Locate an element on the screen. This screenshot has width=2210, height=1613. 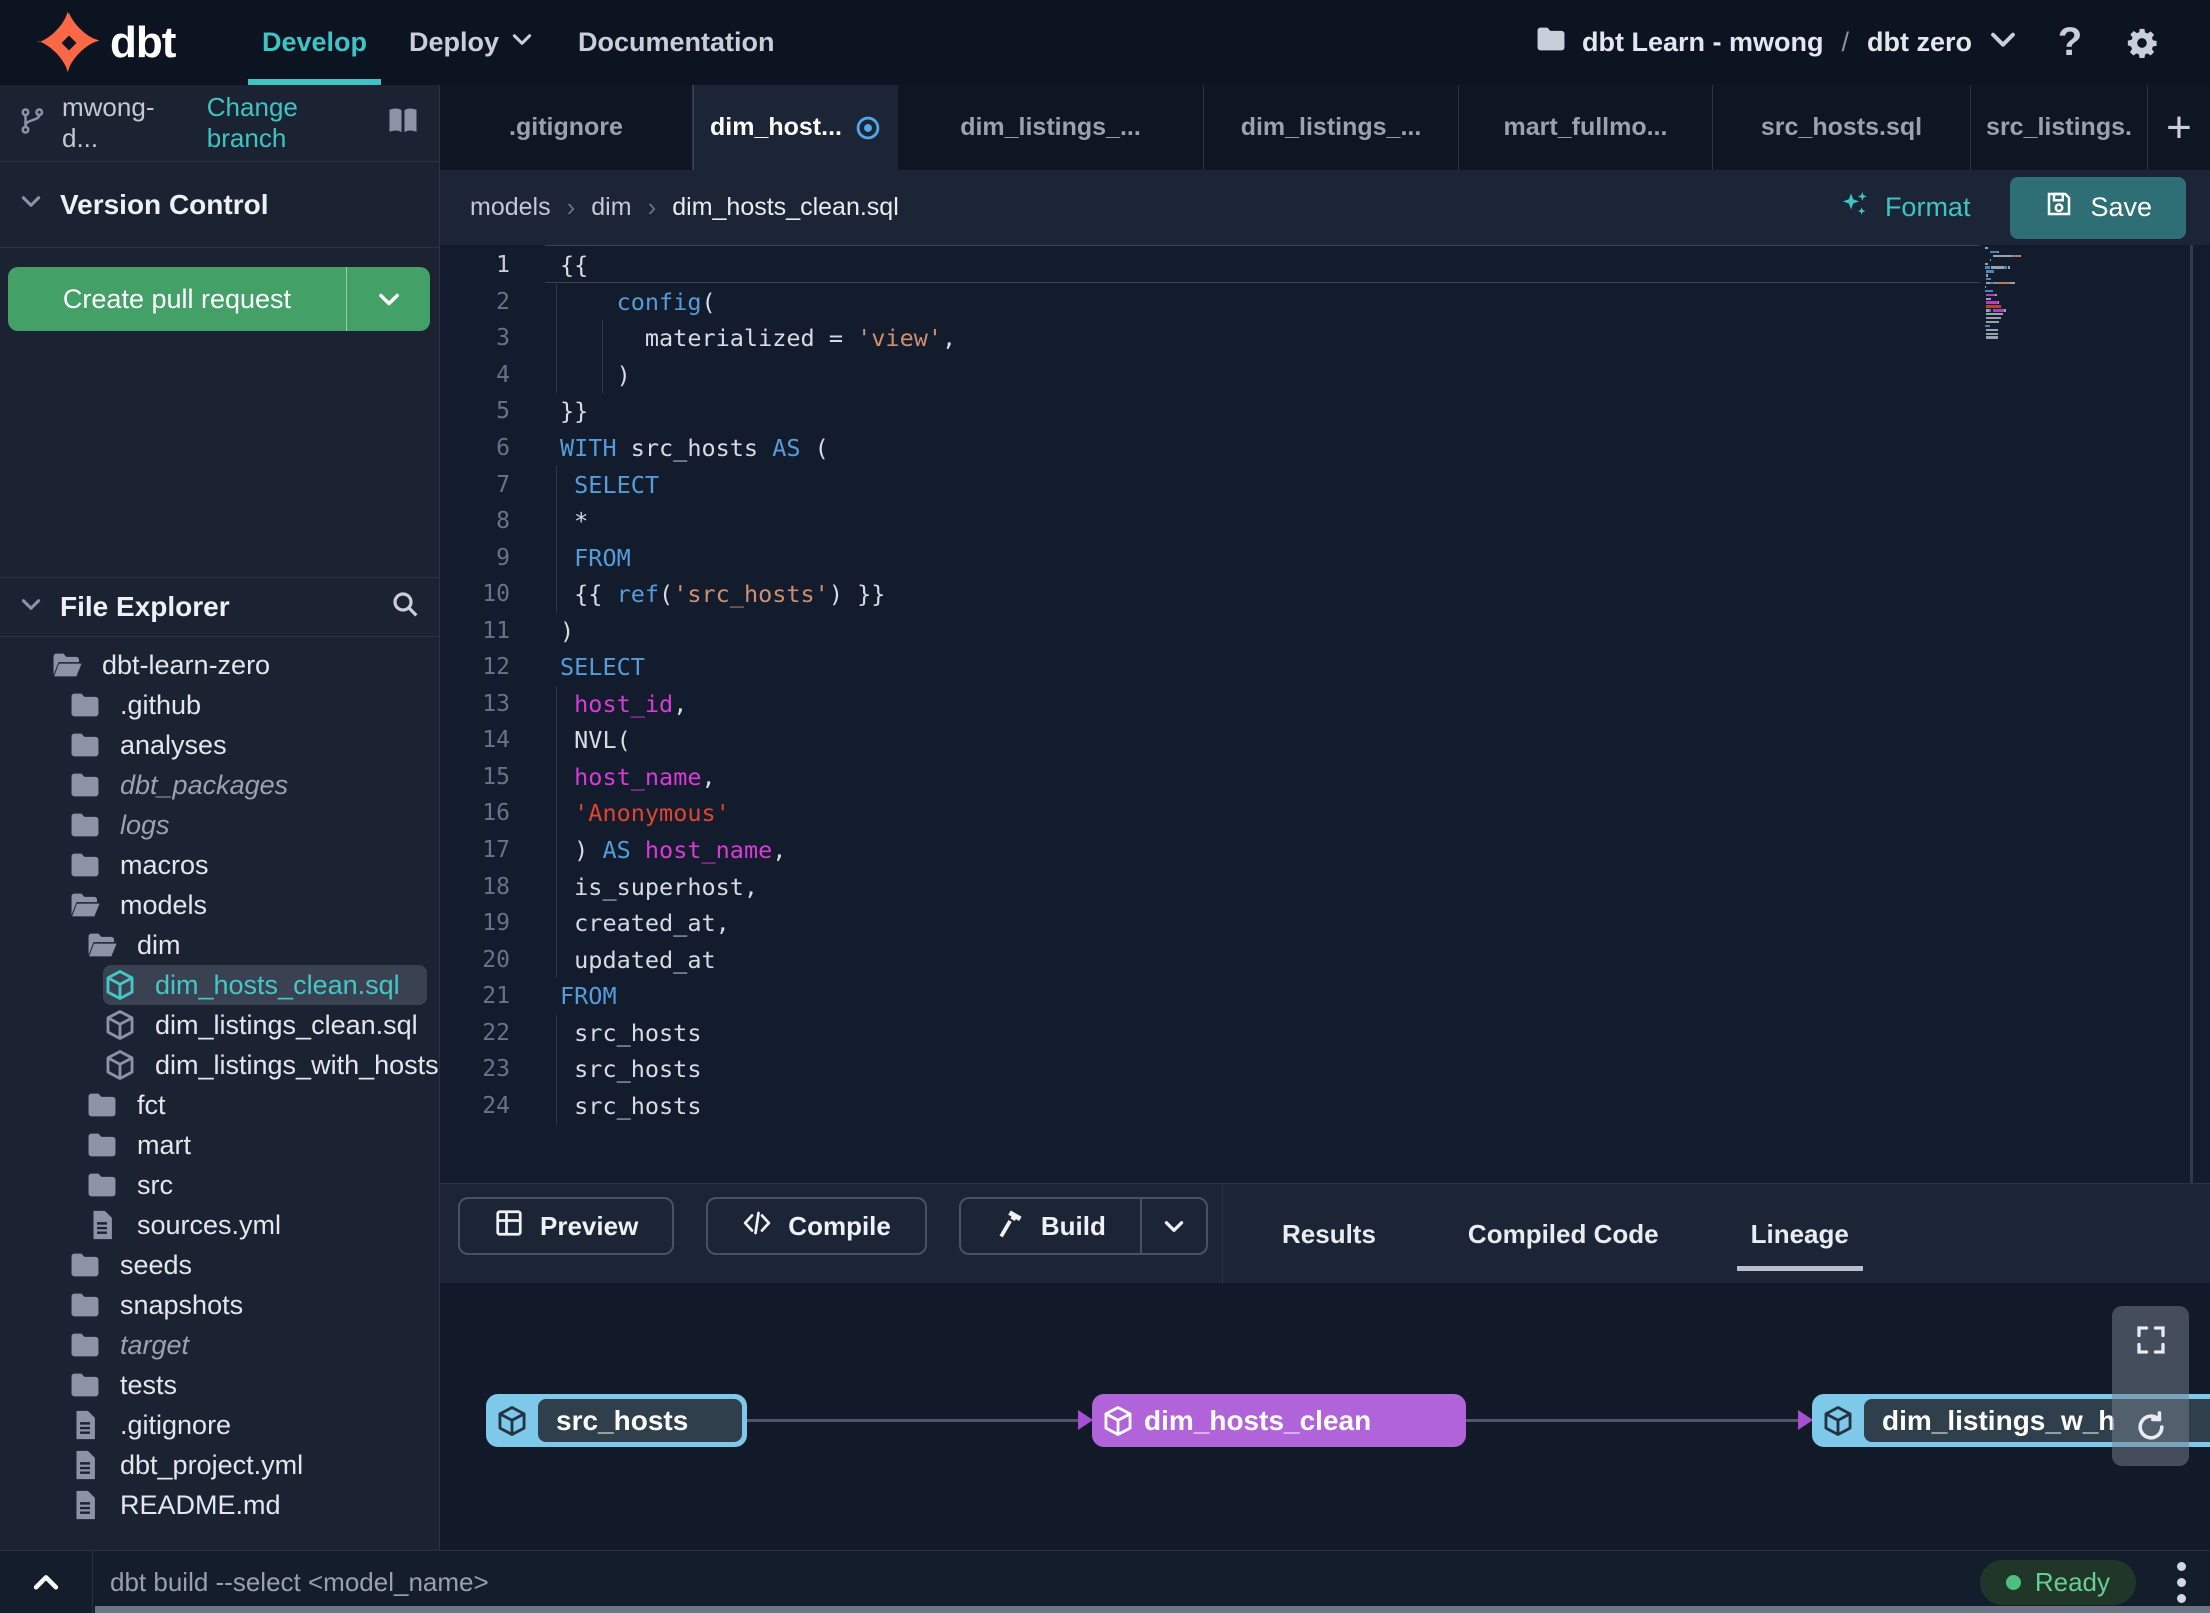
save-button: Save is located at coordinates (2098, 207).